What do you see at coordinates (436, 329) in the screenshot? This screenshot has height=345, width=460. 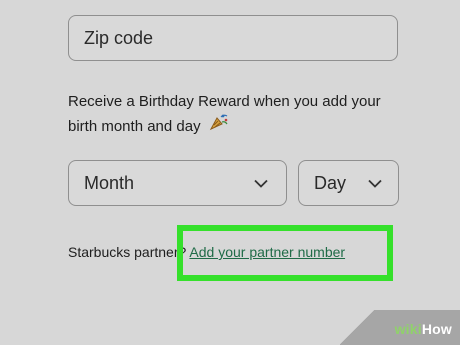 I see `watermark-how: How` at bounding box center [436, 329].